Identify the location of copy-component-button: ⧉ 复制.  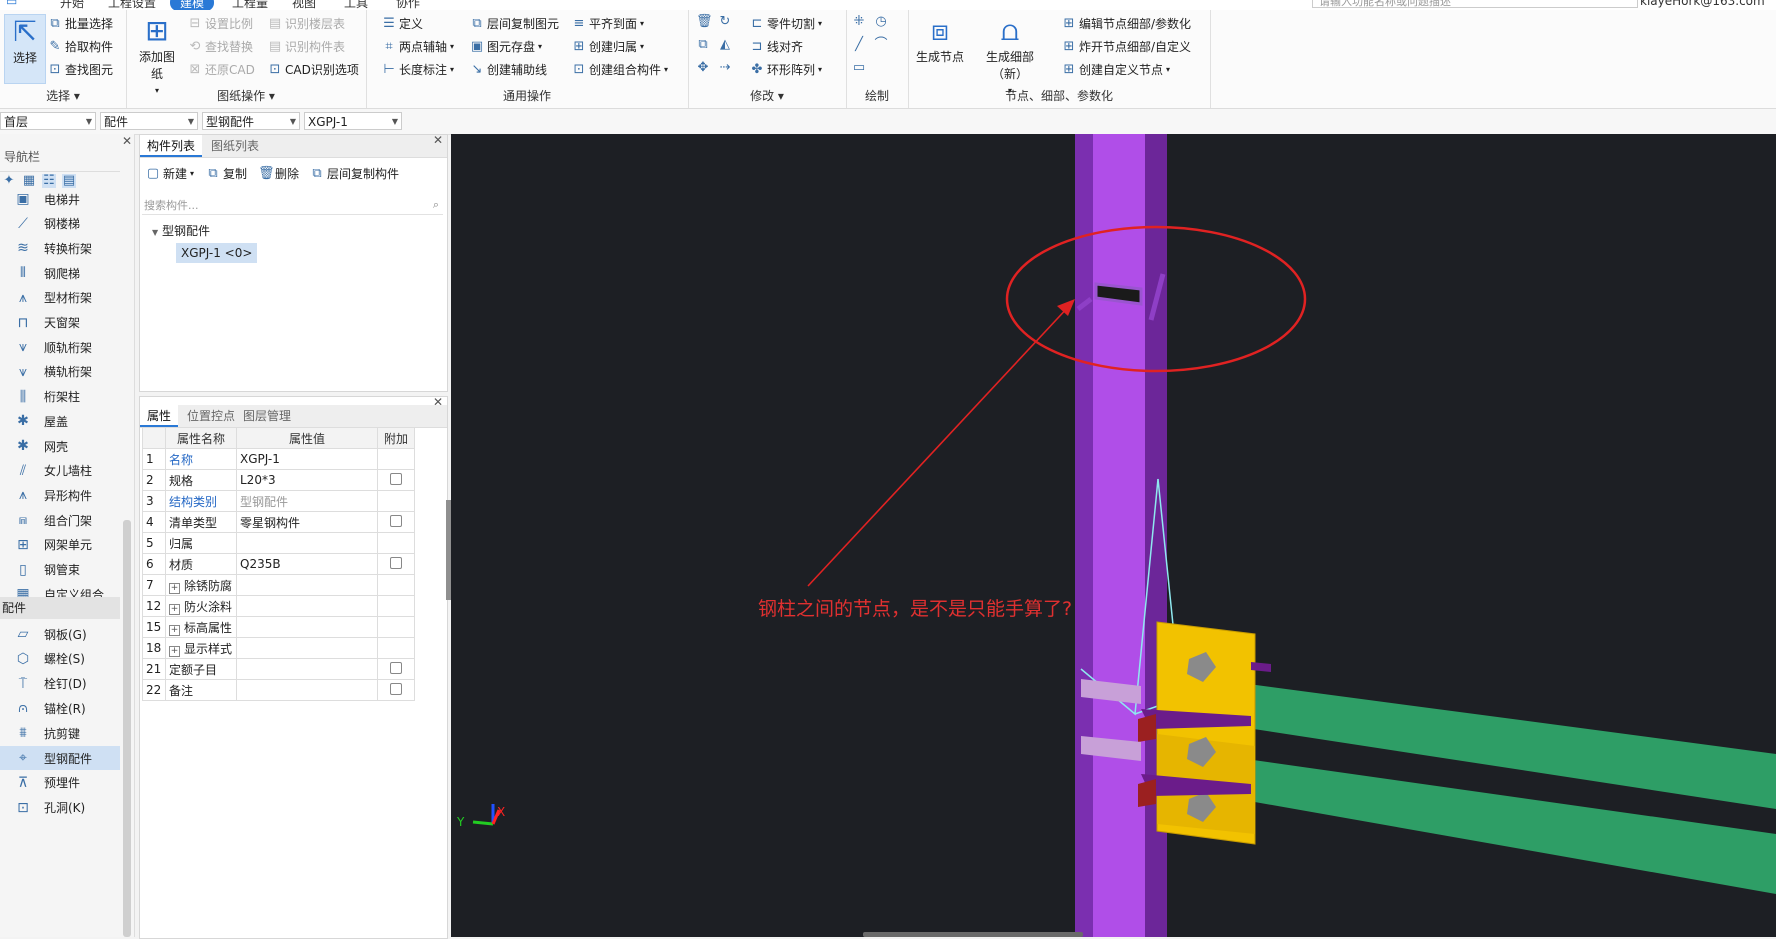
(226, 173).